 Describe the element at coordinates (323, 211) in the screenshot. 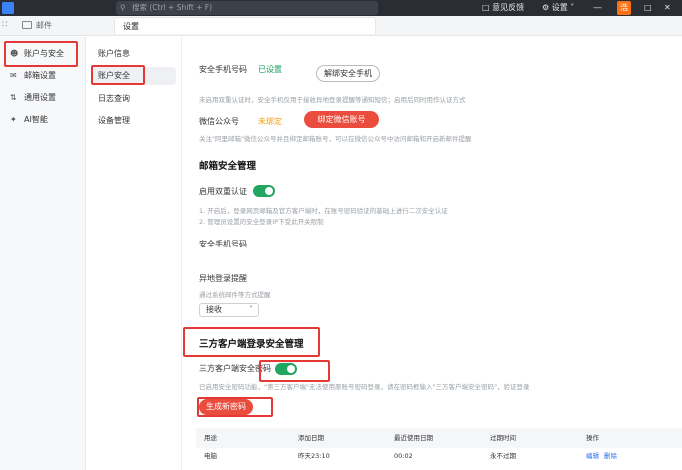

I see `two-factor-note-1: 1. 开启后，登录网页邮箱及官方客户端时，在账号密码验证的基础上进行二次安全认证` at that location.